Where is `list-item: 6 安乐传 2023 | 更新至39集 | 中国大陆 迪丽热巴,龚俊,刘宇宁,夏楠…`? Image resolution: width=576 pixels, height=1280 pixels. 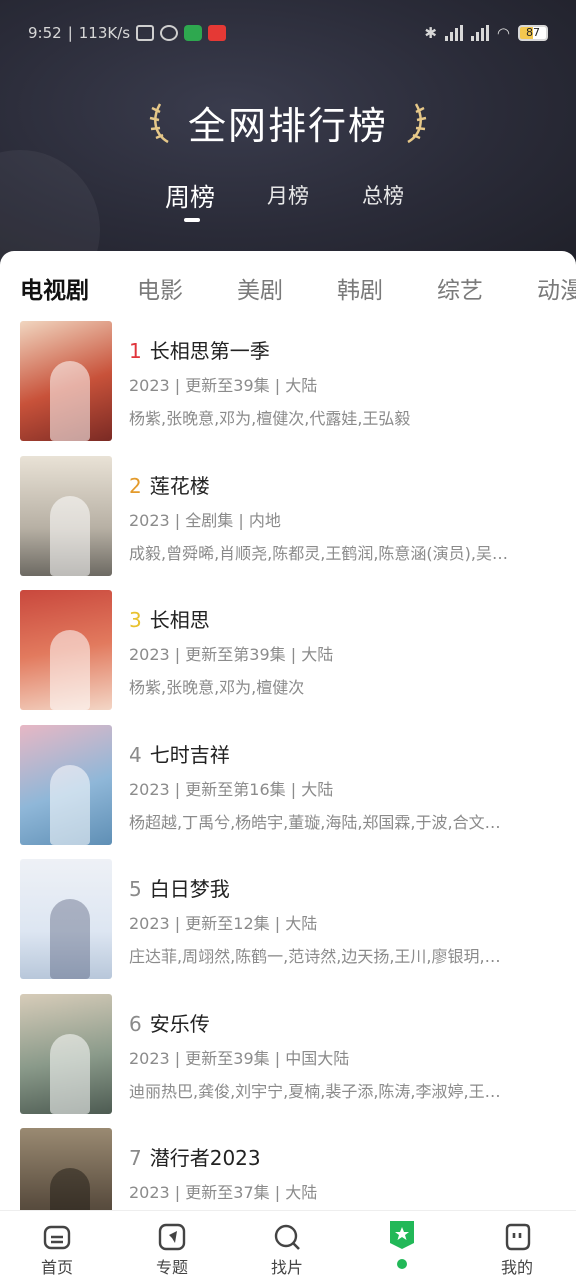 list-item: 6 安乐传 2023 | 更新至39集 | 中国大陆 迪丽热巴,龚俊,刘宇宁,夏楠… is located at coordinates (288, 1059).